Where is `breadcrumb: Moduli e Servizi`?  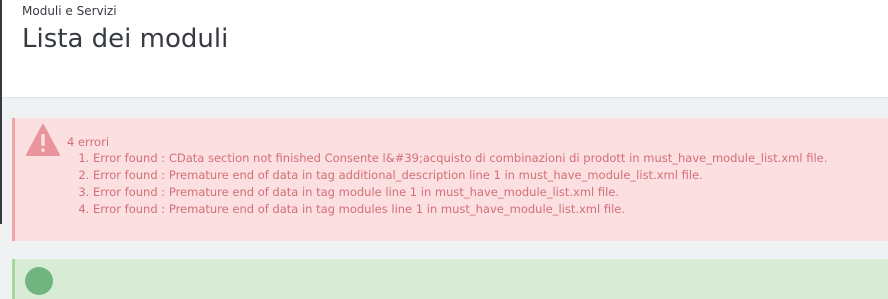 breadcrumb: Moduli e Servizi is located at coordinates (69, 11).